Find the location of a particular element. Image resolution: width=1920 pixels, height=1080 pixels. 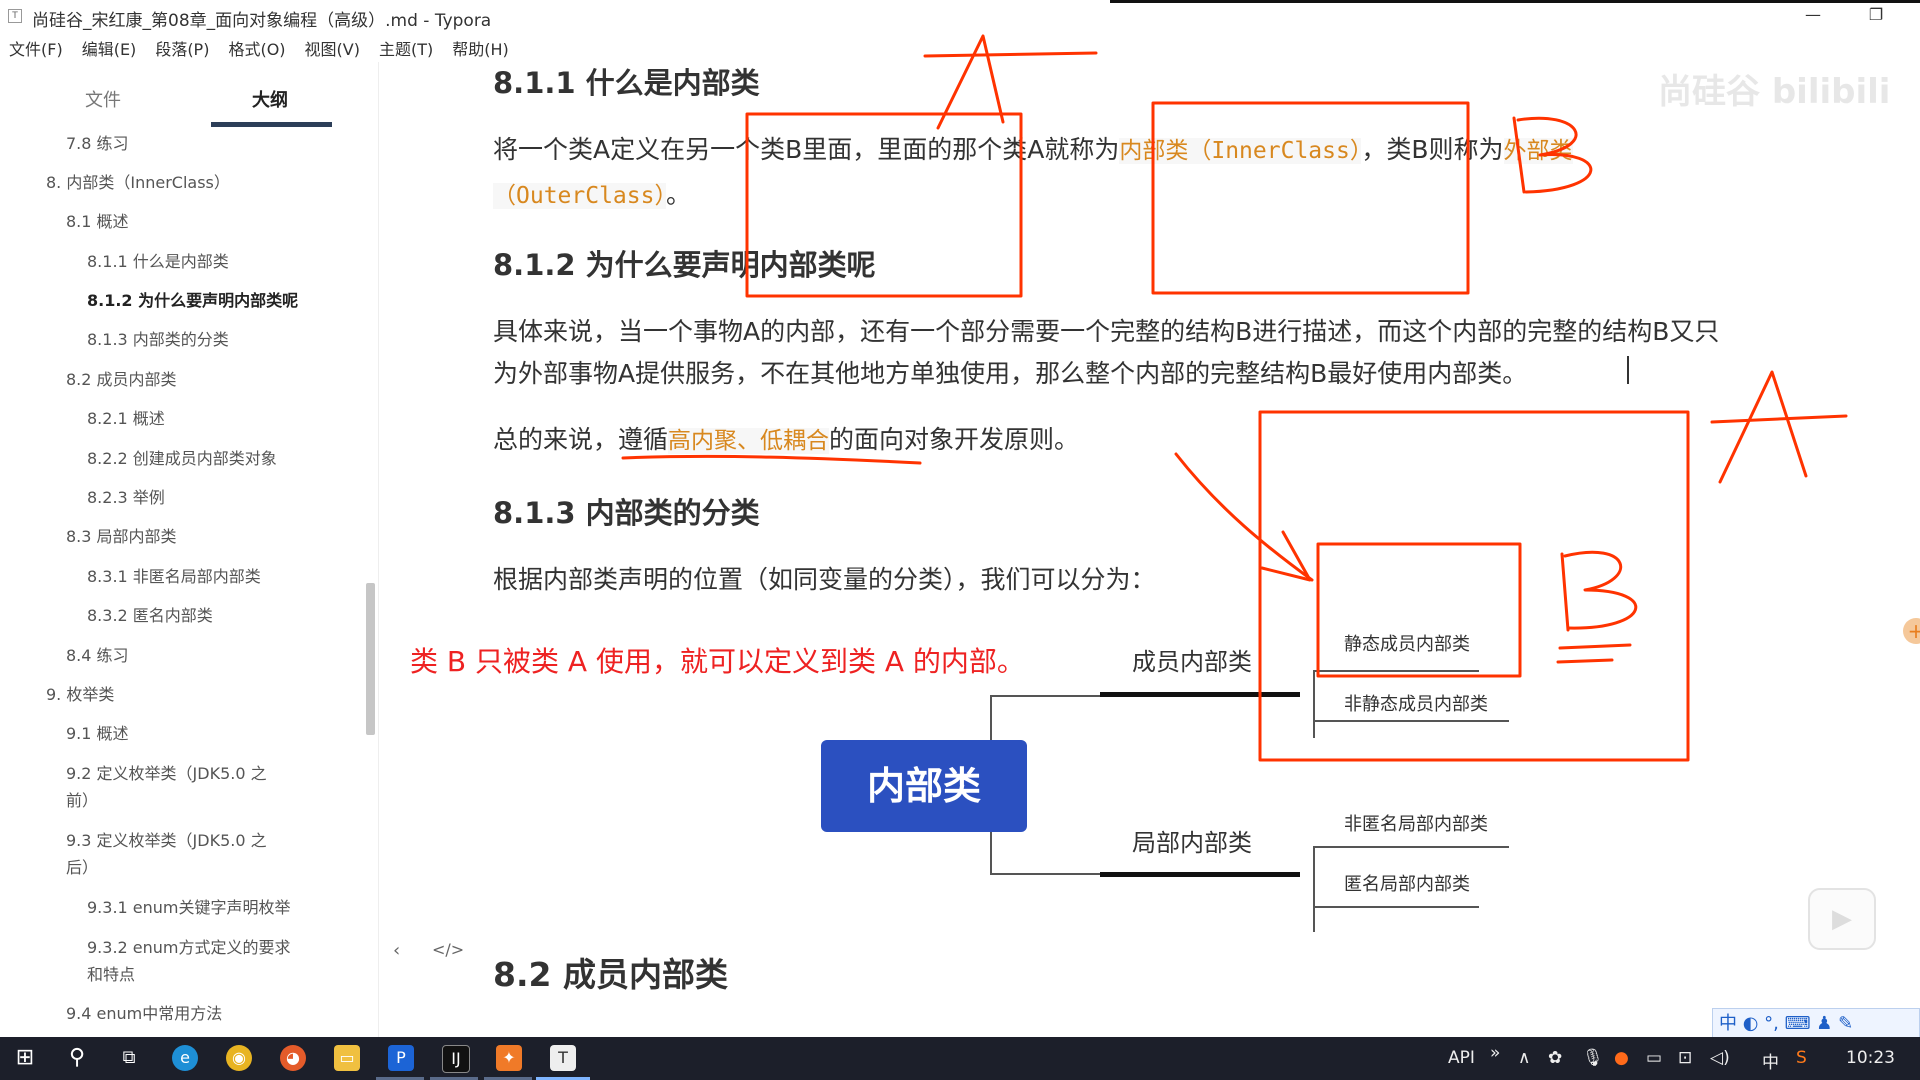

firefox-icon: ◕ is located at coordinates (293, 1058).